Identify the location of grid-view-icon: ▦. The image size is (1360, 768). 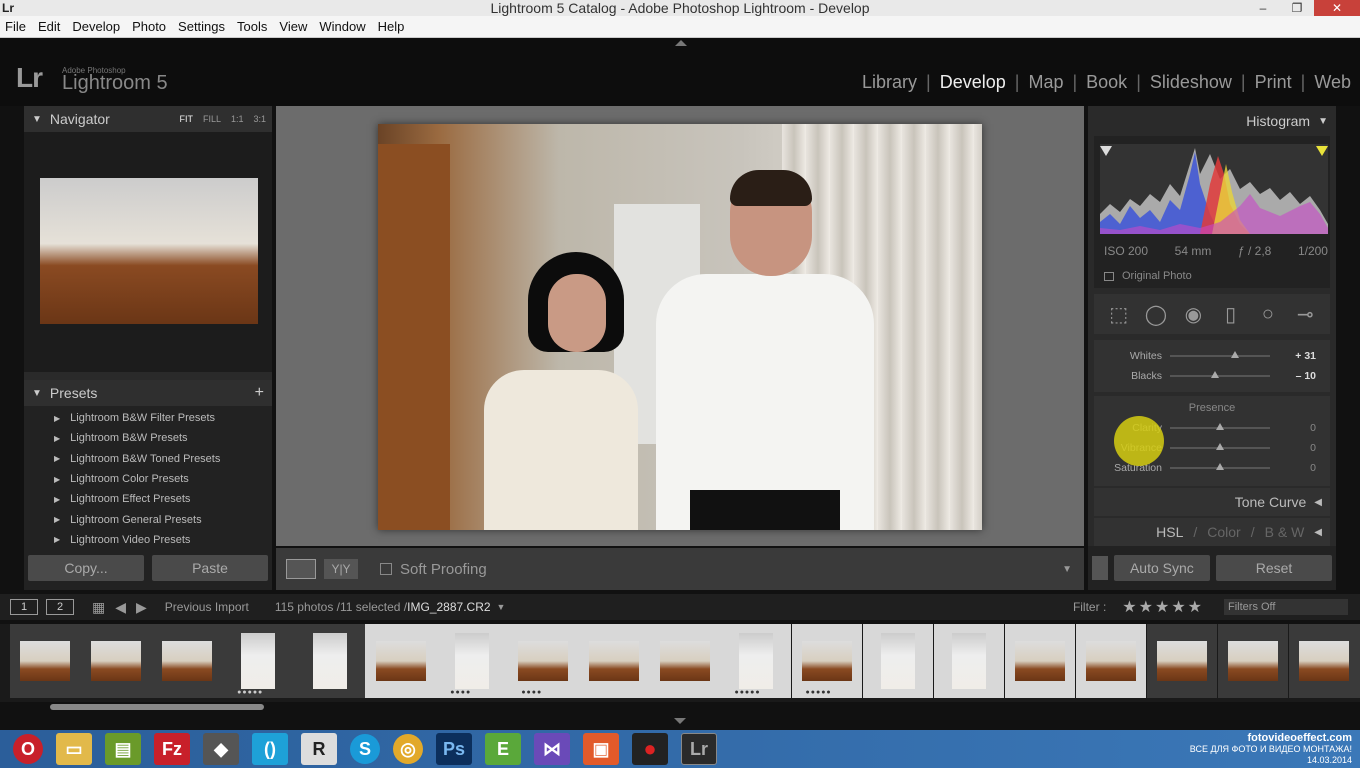
(98, 607).